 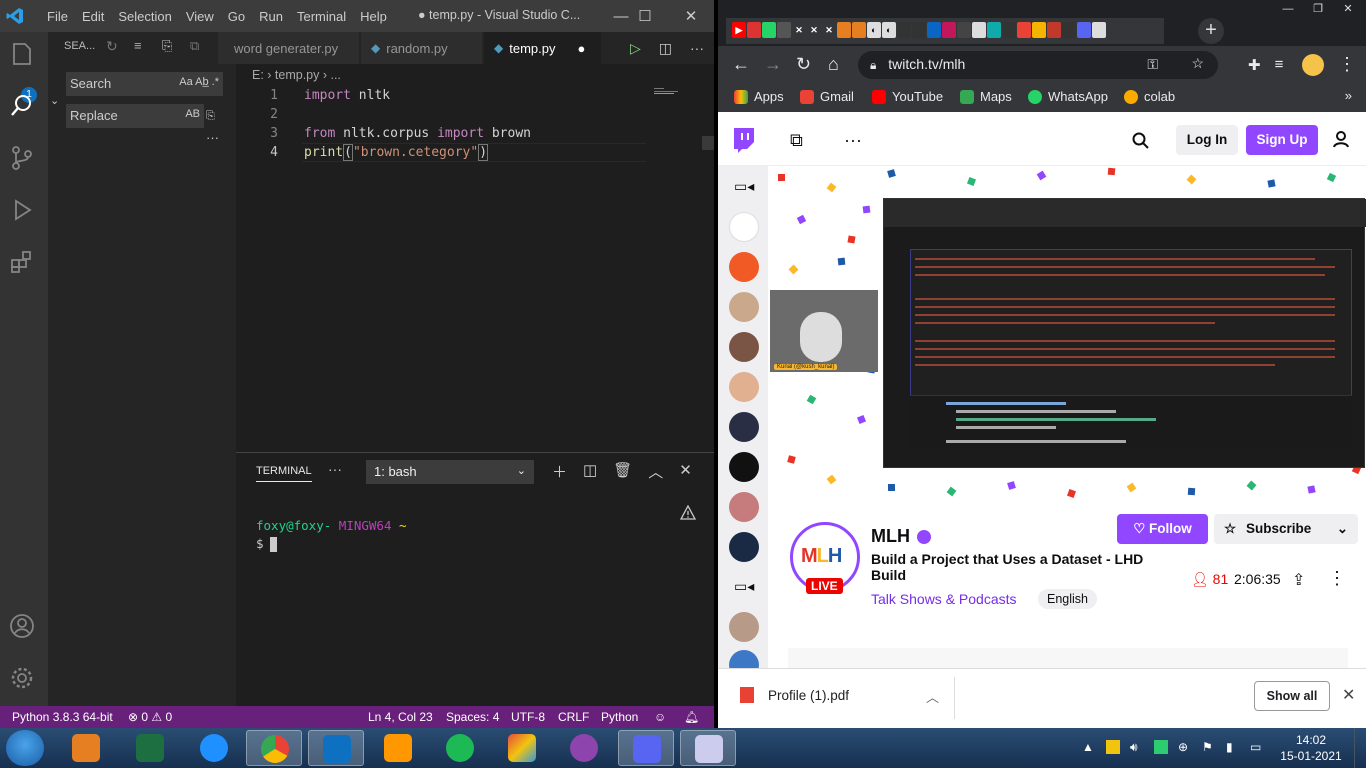 What do you see at coordinates (57, 16) in the screenshot?
I see `menu-file: File` at bounding box center [57, 16].